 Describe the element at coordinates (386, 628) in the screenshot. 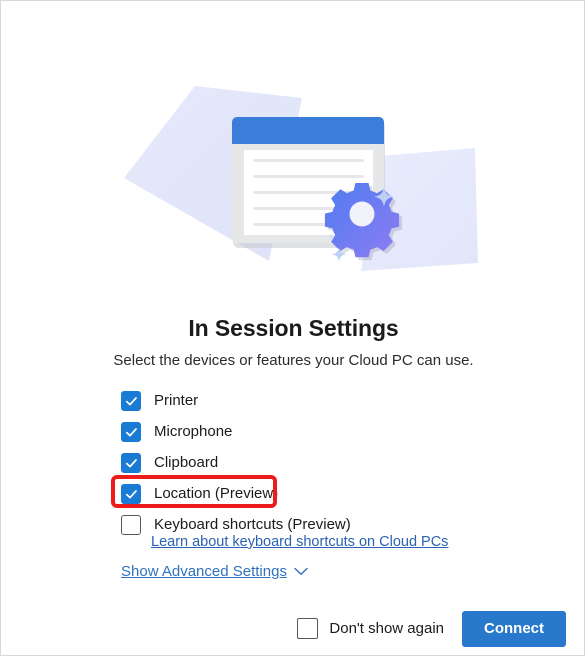

I see `dont-show-again-label: Don't show again` at that location.